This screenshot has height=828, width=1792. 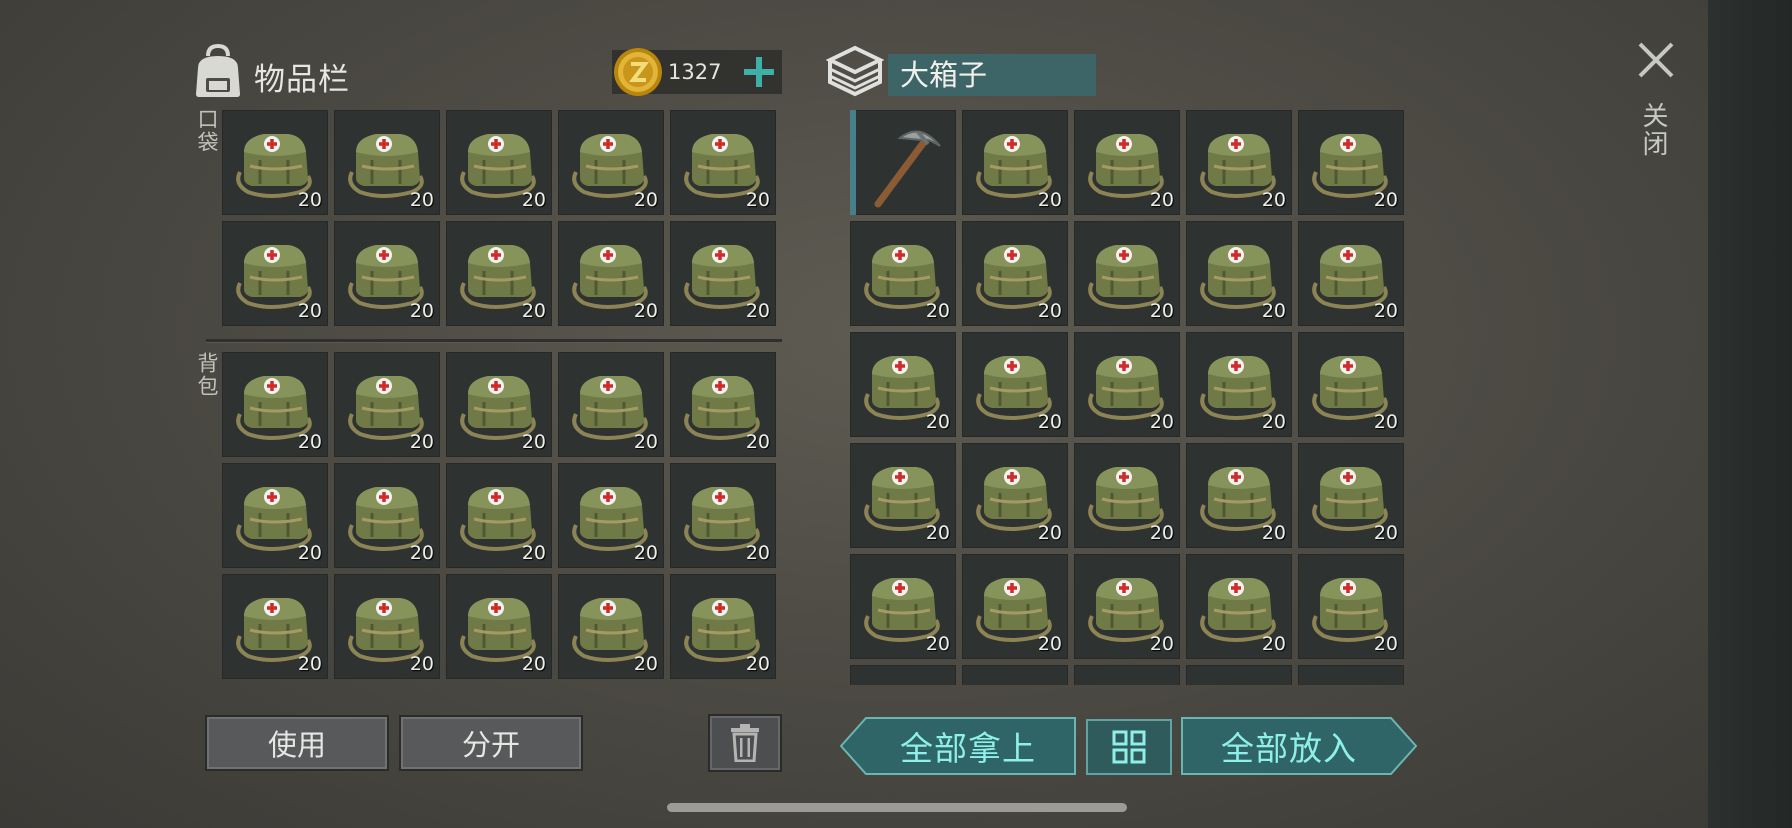 I want to click on take-all-button: 全部拿上, so click(x=958, y=746).